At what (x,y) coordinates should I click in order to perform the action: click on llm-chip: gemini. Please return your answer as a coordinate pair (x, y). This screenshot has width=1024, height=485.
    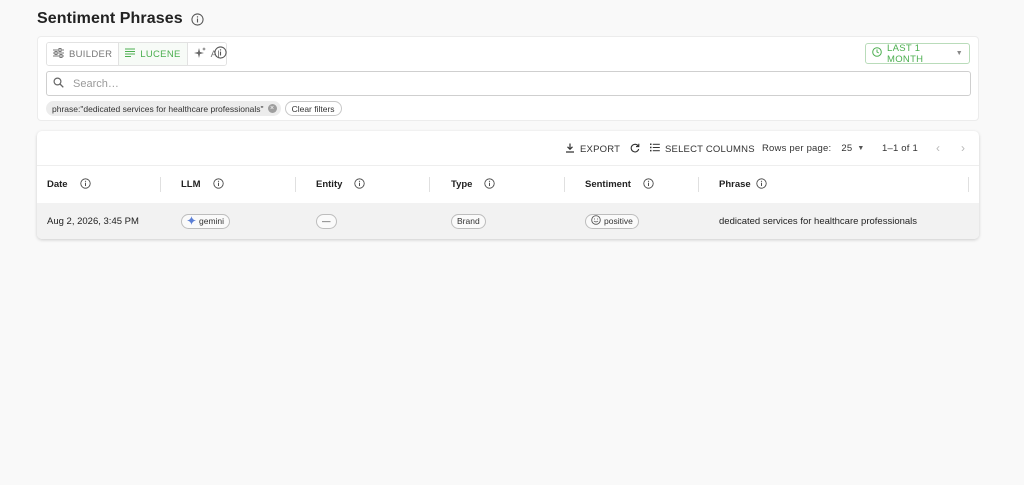
    Looking at the image, I should click on (206, 221).